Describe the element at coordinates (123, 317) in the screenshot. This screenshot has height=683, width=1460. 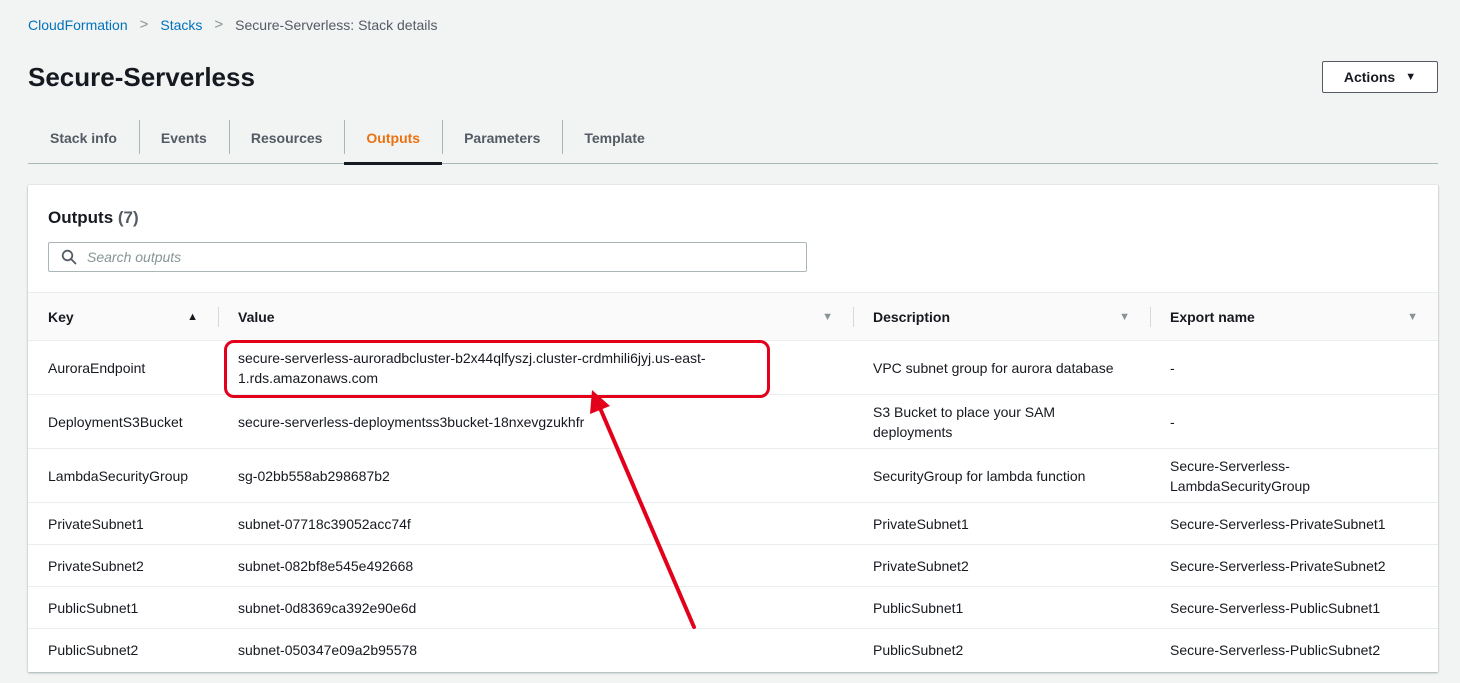
I see `column-header-key: Key ▲` at that location.